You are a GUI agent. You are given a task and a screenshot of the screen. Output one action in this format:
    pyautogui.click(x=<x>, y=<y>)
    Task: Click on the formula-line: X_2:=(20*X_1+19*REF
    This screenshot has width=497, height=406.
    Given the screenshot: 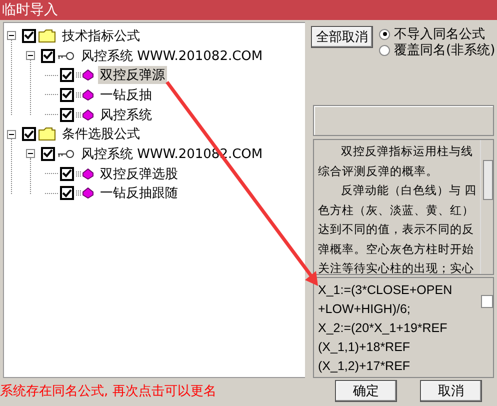 What is the action you would take?
    pyautogui.click(x=383, y=328)
    